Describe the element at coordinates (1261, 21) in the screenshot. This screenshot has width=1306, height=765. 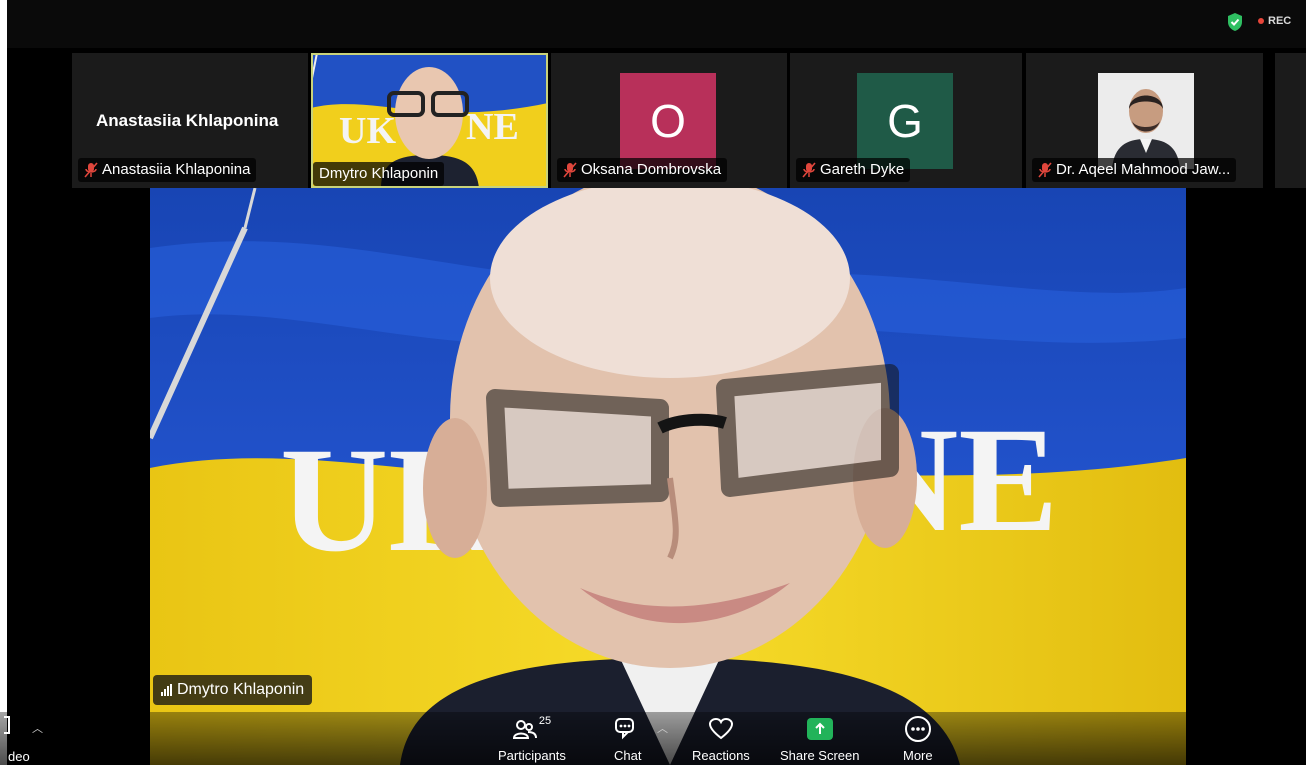
I see `recording-dot-icon` at that location.